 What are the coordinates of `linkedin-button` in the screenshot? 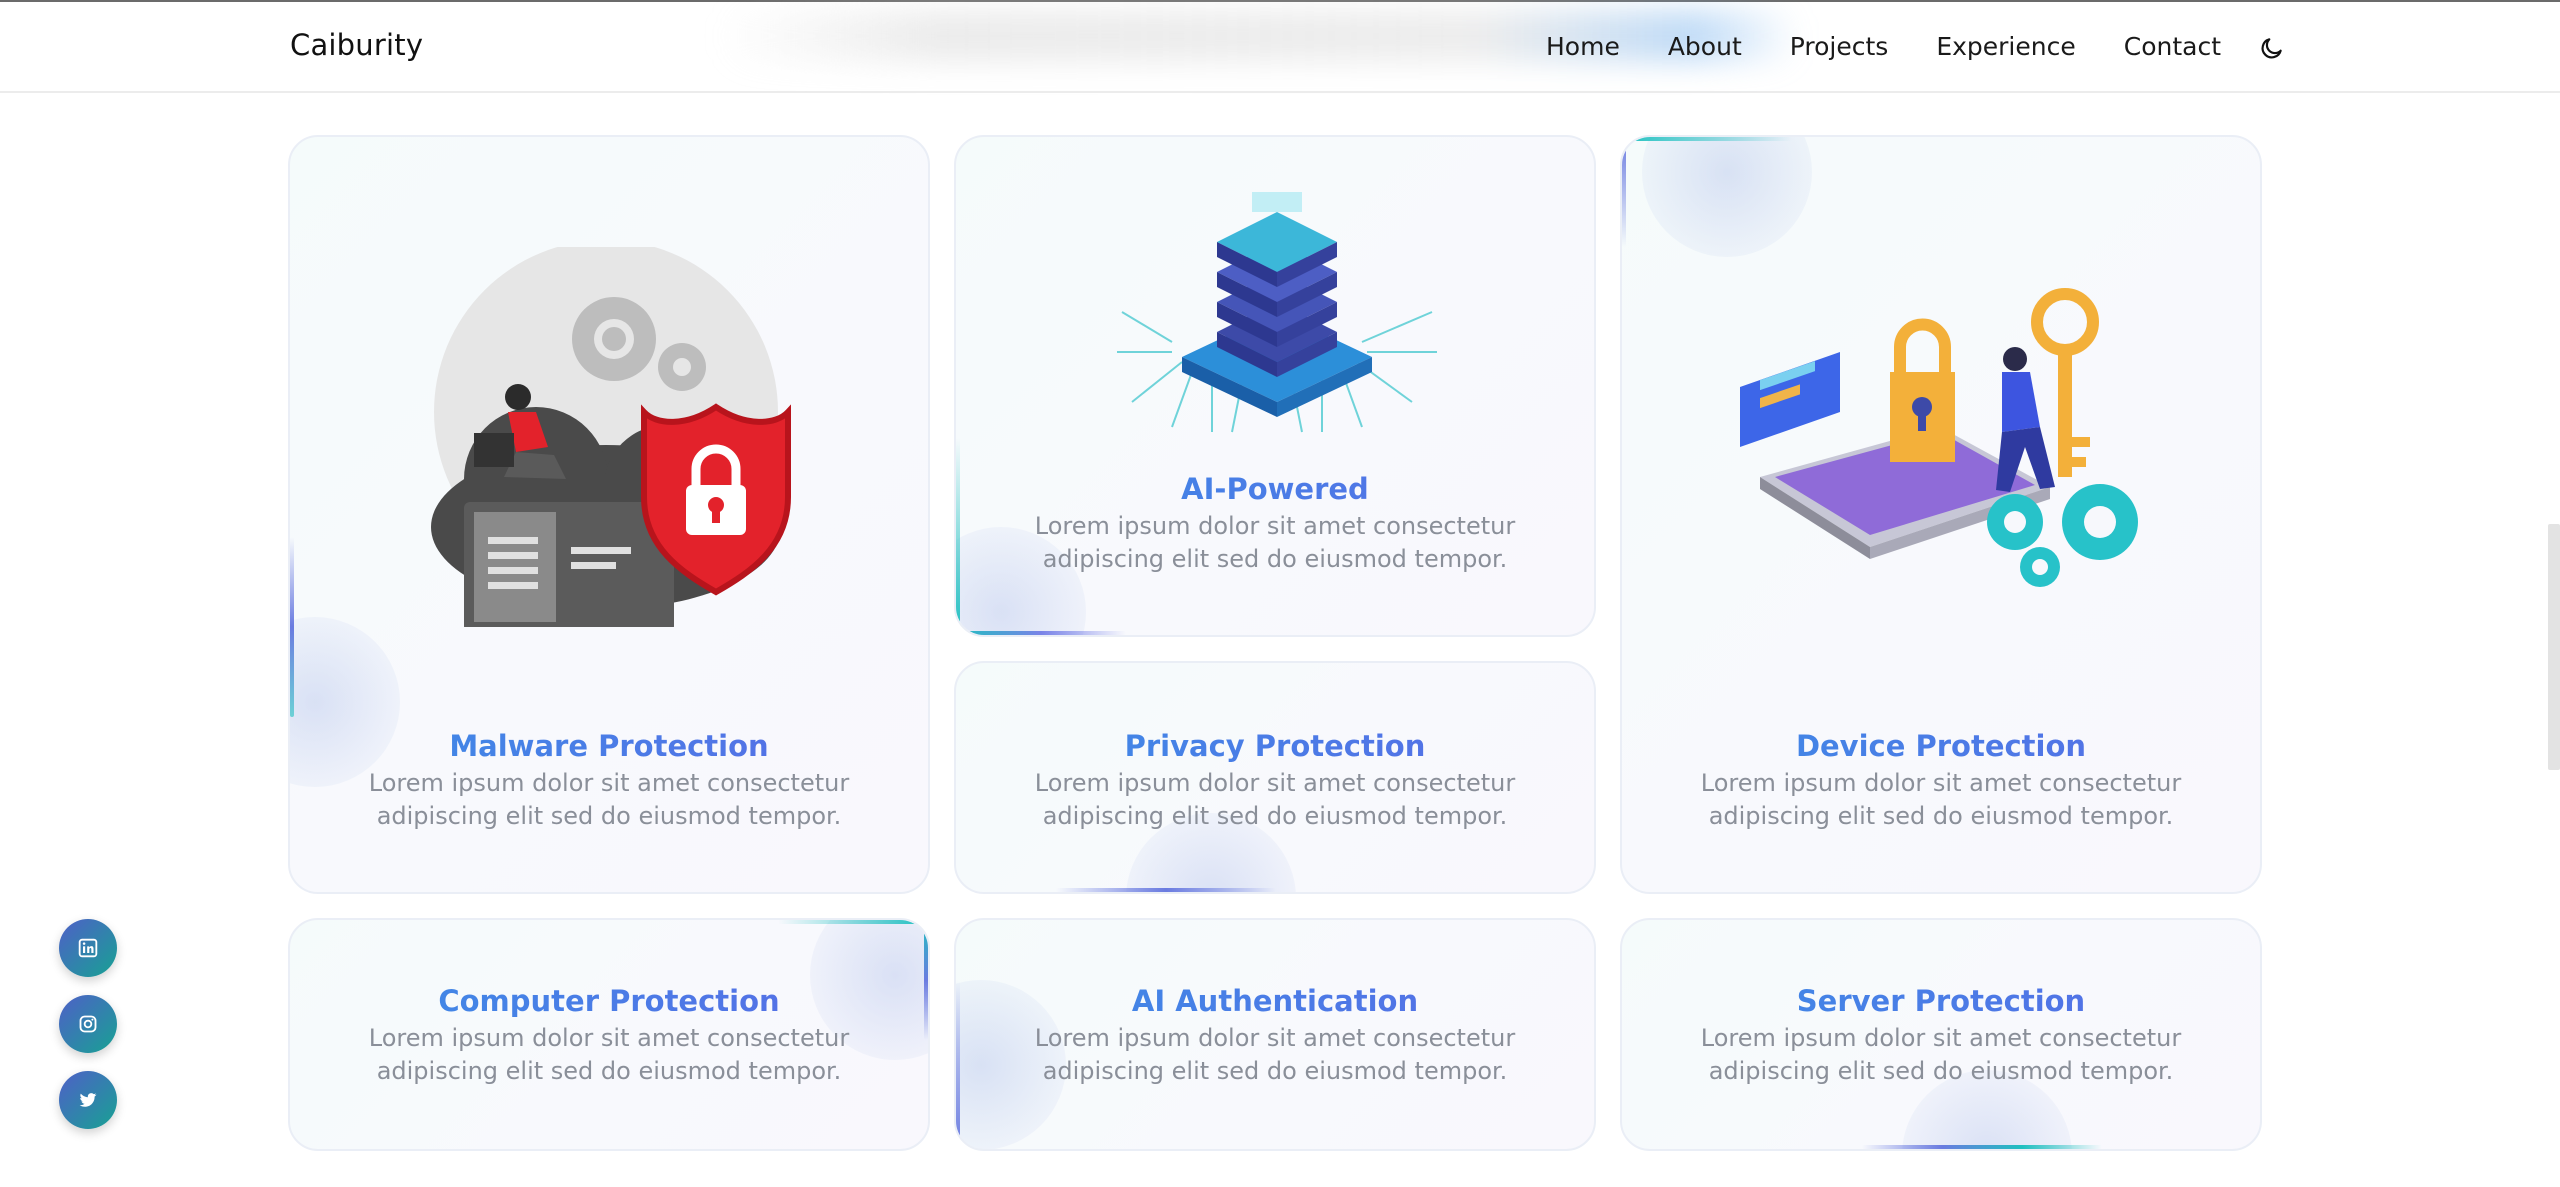 It's located at (88, 948).